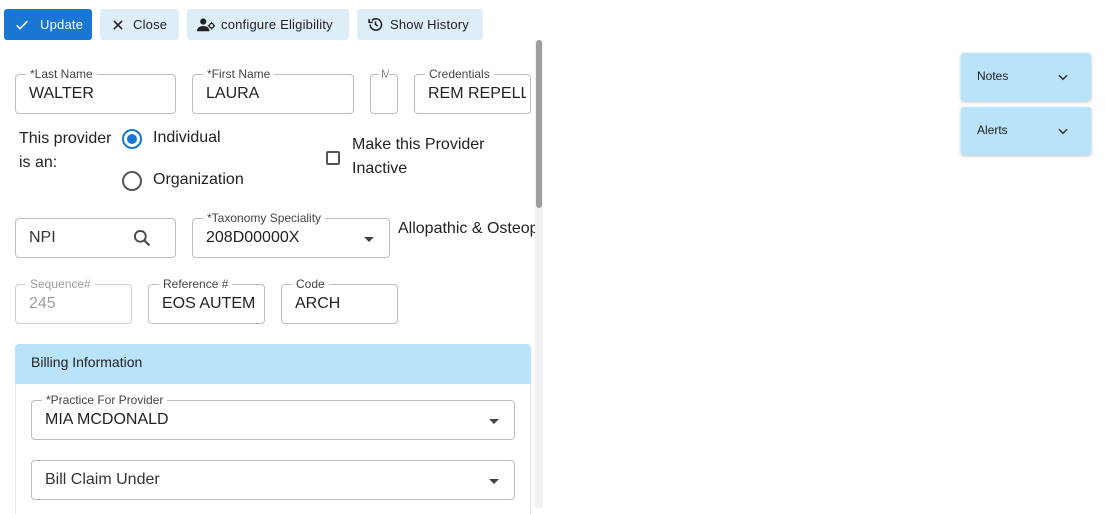 The width and height of the screenshot is (1105, 514). What do you see at coordinates (61, 74) in the screenshot?
I see `last-name-label: *Last Name` at bounding box center [61, 74].